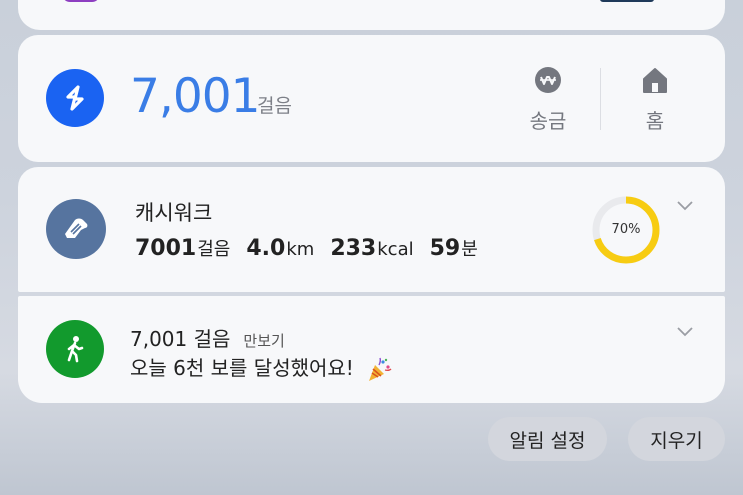  What do you see at coordinates (264, 341) in the screenshot?
I see `pedometer-app-name: 만보기` at bounding box center [264, 341].